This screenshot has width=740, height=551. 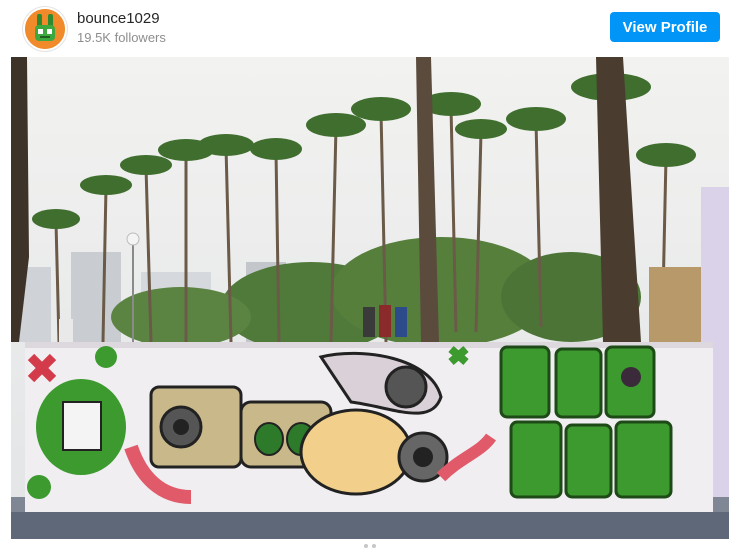 I want to click on profile-avatar, so click(x=45, y=29).